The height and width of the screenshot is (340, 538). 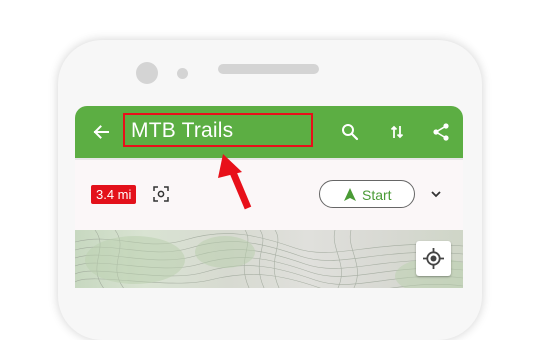 What do you see at coordinates (114, 194) in the screenshot?
I see `distance-badge: 3.4 mi` at bounding box center [114, 194].